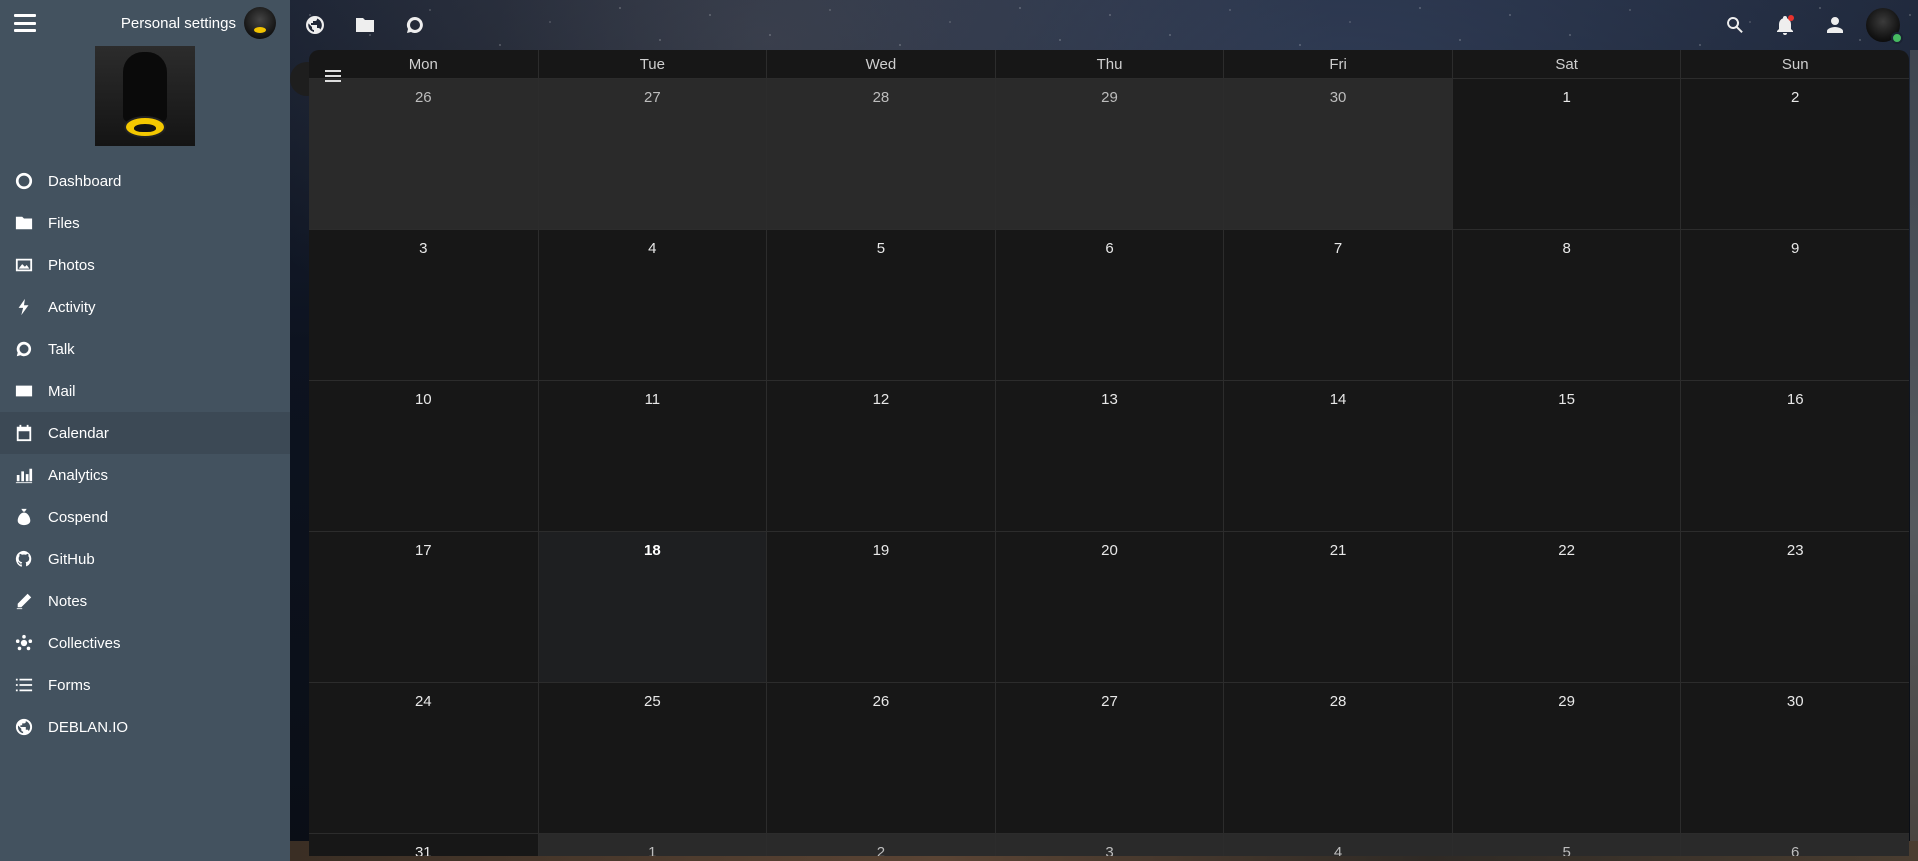 The width and height of the screenshot is (1918, 861). I want to click on day-cell: 15, so click(1566, 456).